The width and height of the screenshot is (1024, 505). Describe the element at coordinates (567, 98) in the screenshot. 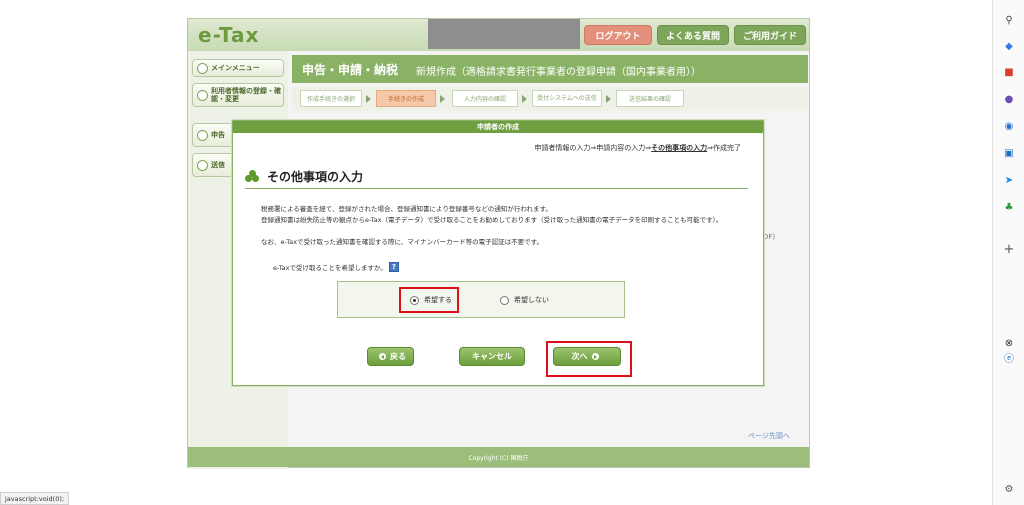

I see `step-send: 受付システムへの送信` at that location.